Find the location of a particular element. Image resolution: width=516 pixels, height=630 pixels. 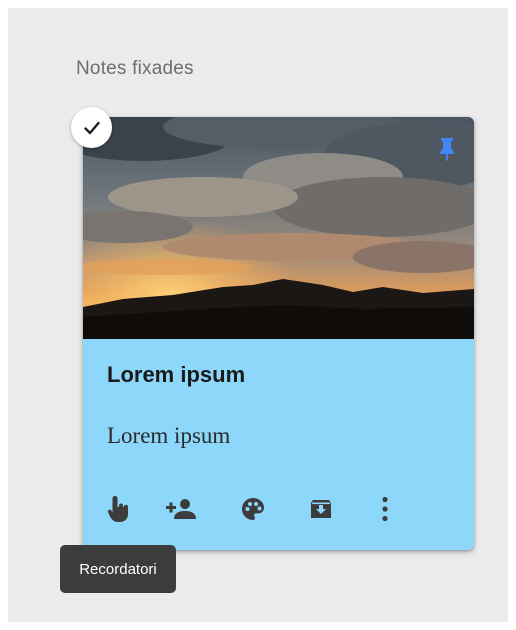

palette-icon is located at coordinates (253, 509).